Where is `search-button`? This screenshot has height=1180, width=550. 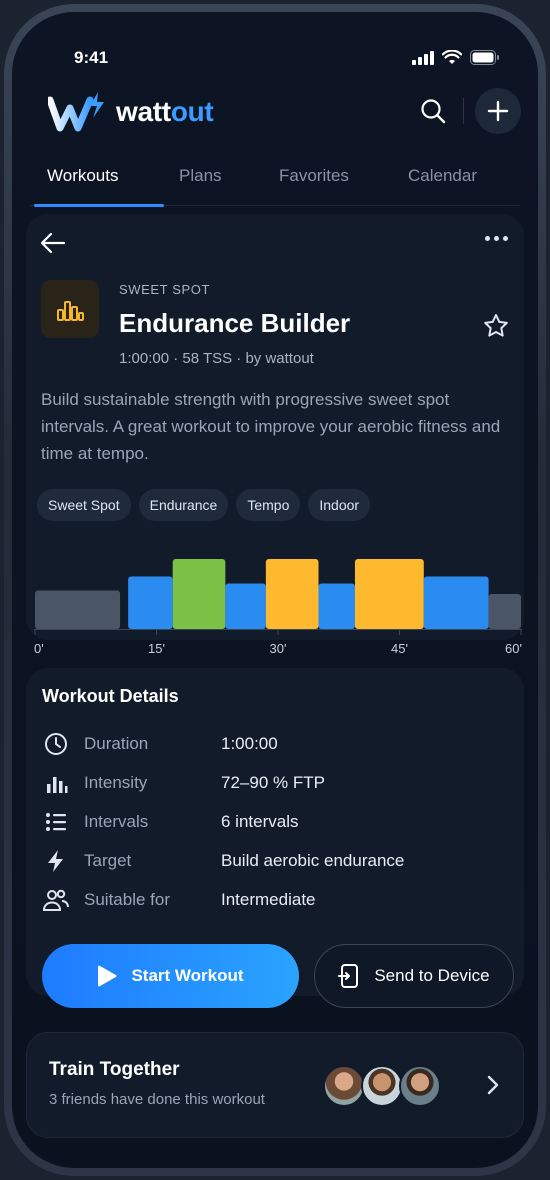
search-button is located at coordinates (433, 111).